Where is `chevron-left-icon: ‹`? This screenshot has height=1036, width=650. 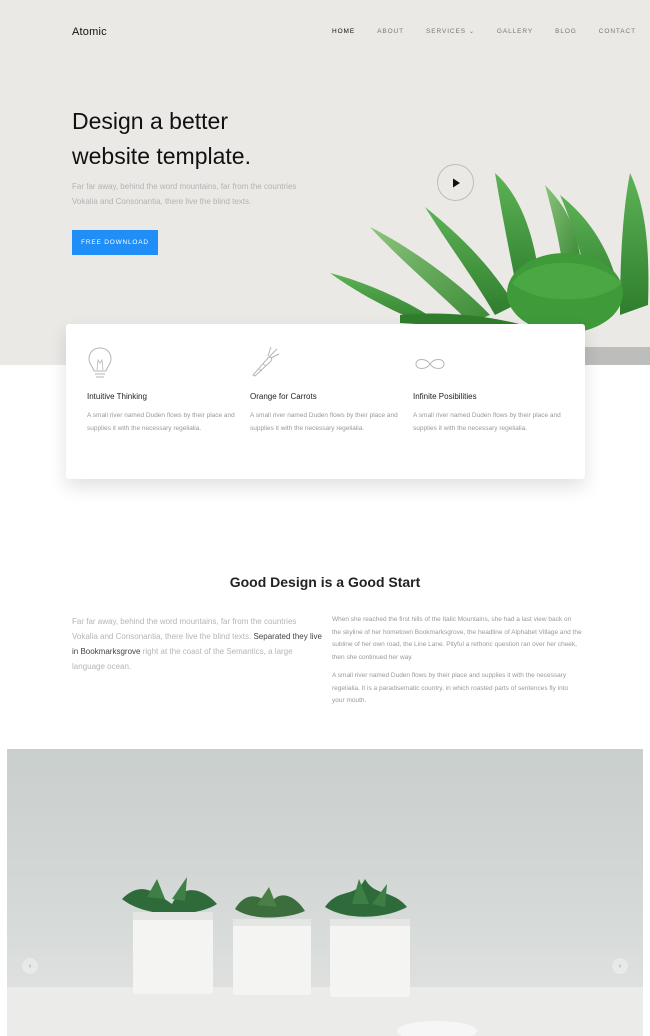
chevron-left-icon: ‹ is located at coordinates (30, 966).